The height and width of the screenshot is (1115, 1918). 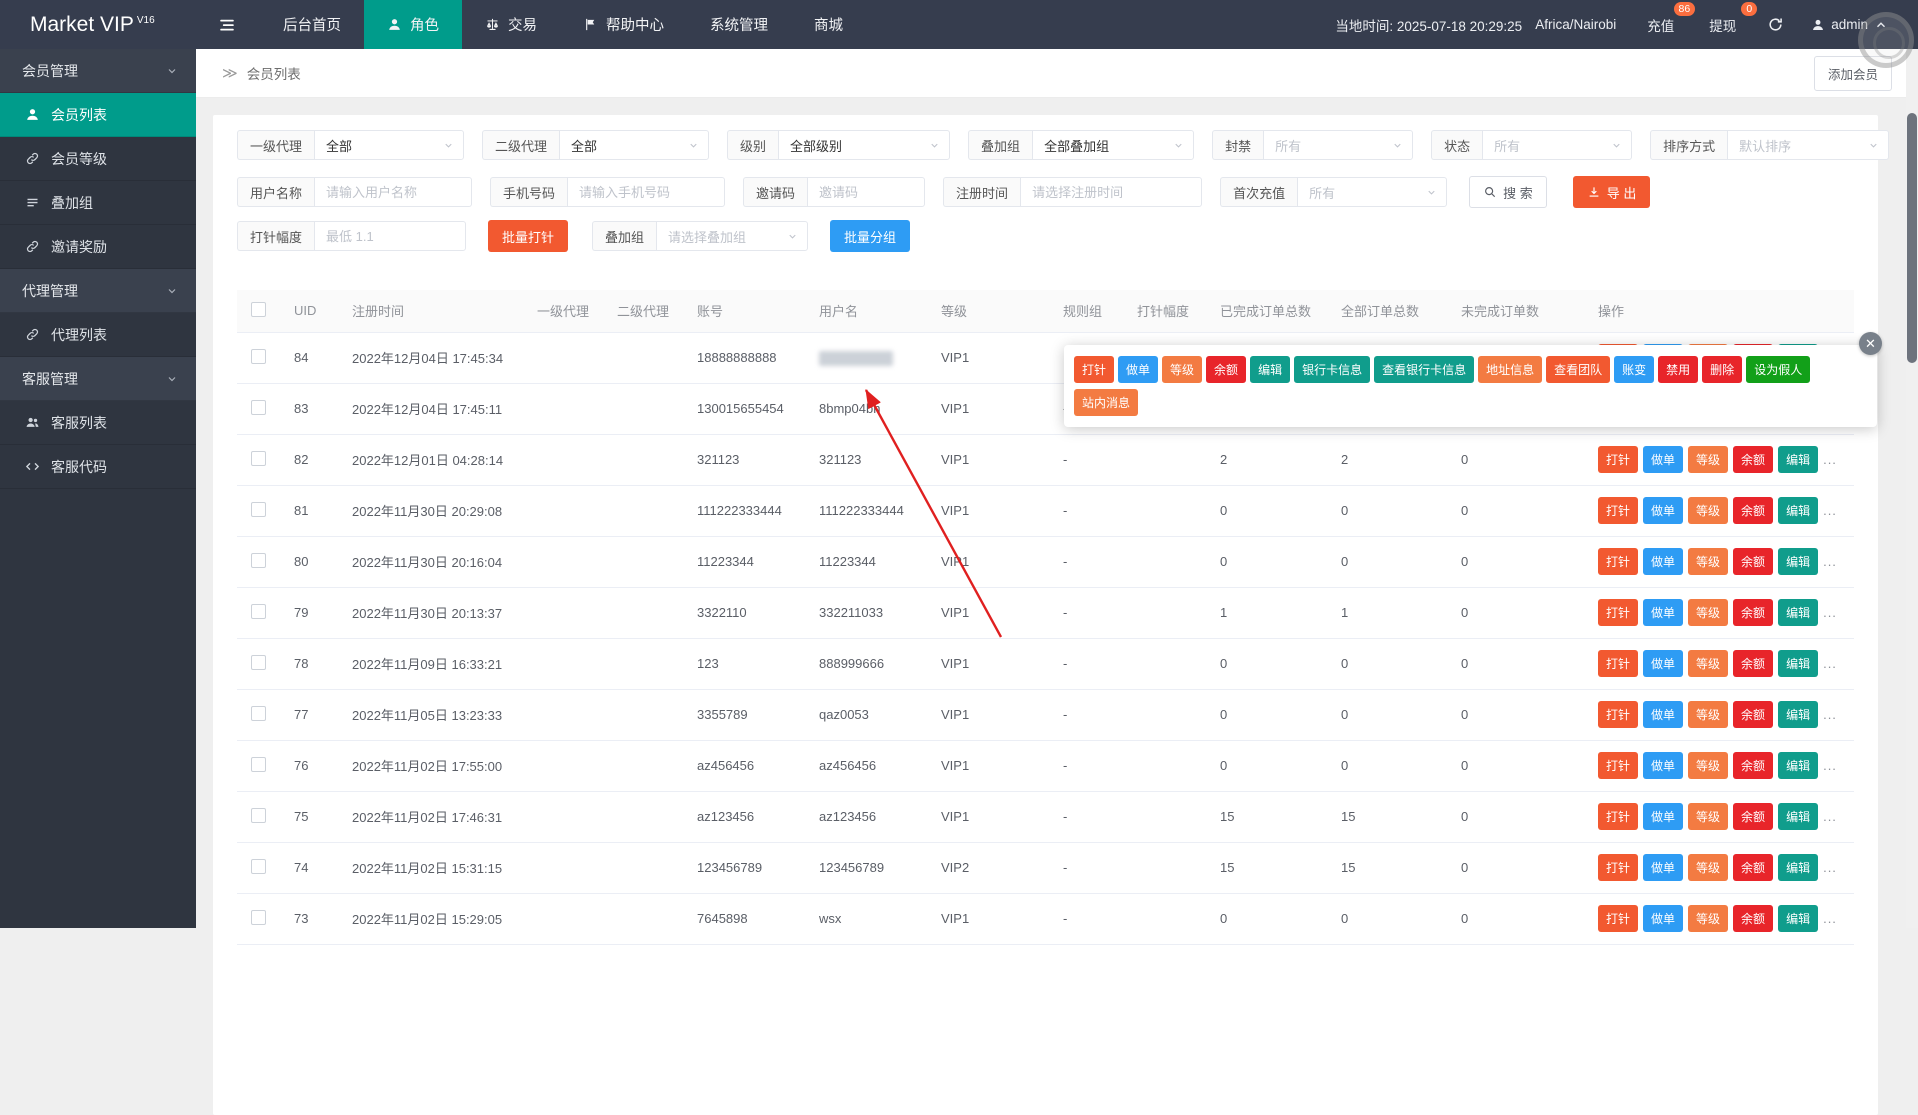 What do you see at coordinates (1912, 488) in the screenshot?
I see `scrollbar` at bounding box center [1912, 488].